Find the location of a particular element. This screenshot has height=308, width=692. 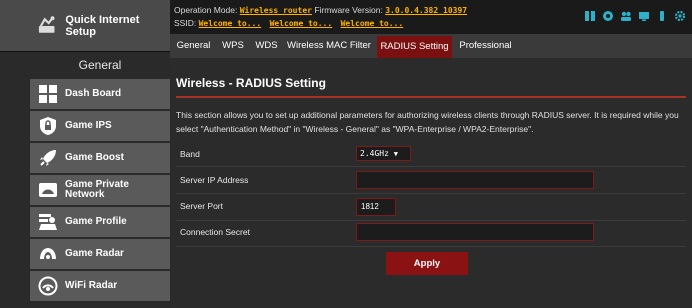

private-network-icon is located at coordinates (48, 190).